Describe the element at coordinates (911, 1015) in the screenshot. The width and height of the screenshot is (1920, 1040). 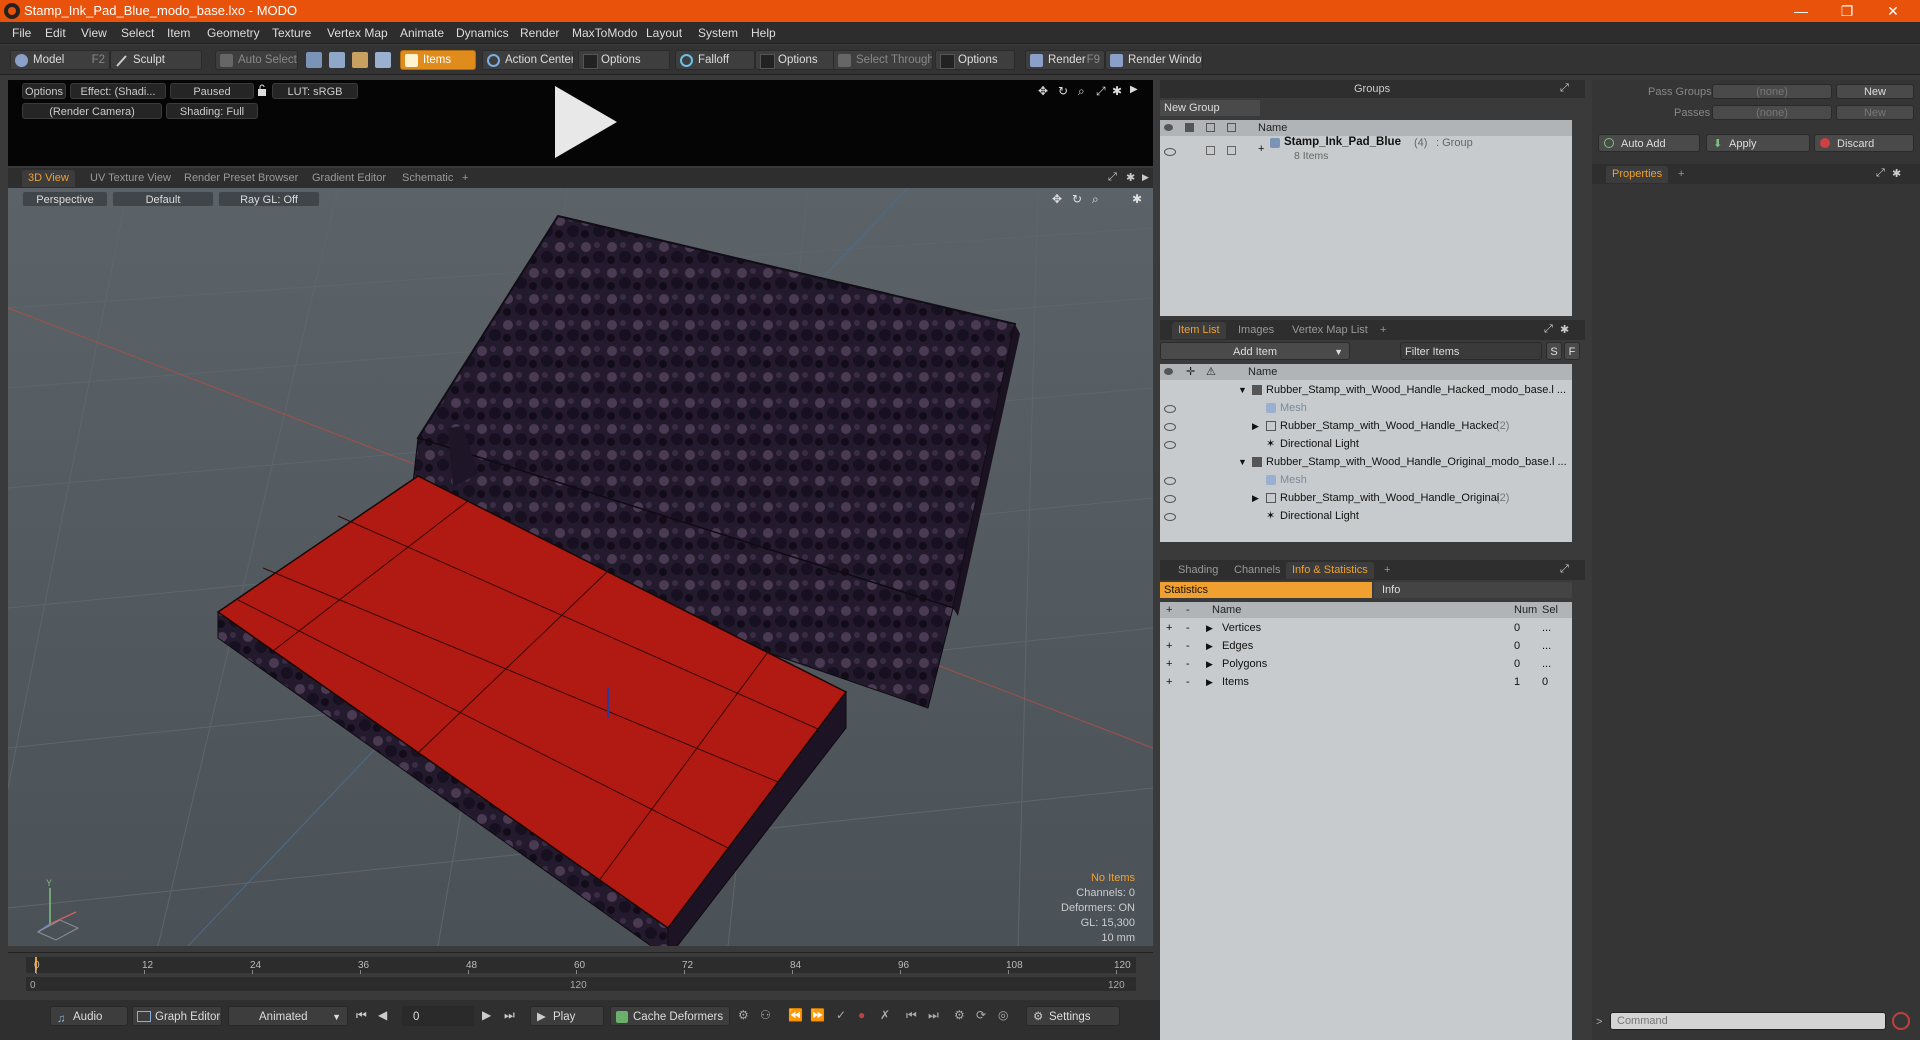
I see `prev-frame-icon: ⏮` at that location.